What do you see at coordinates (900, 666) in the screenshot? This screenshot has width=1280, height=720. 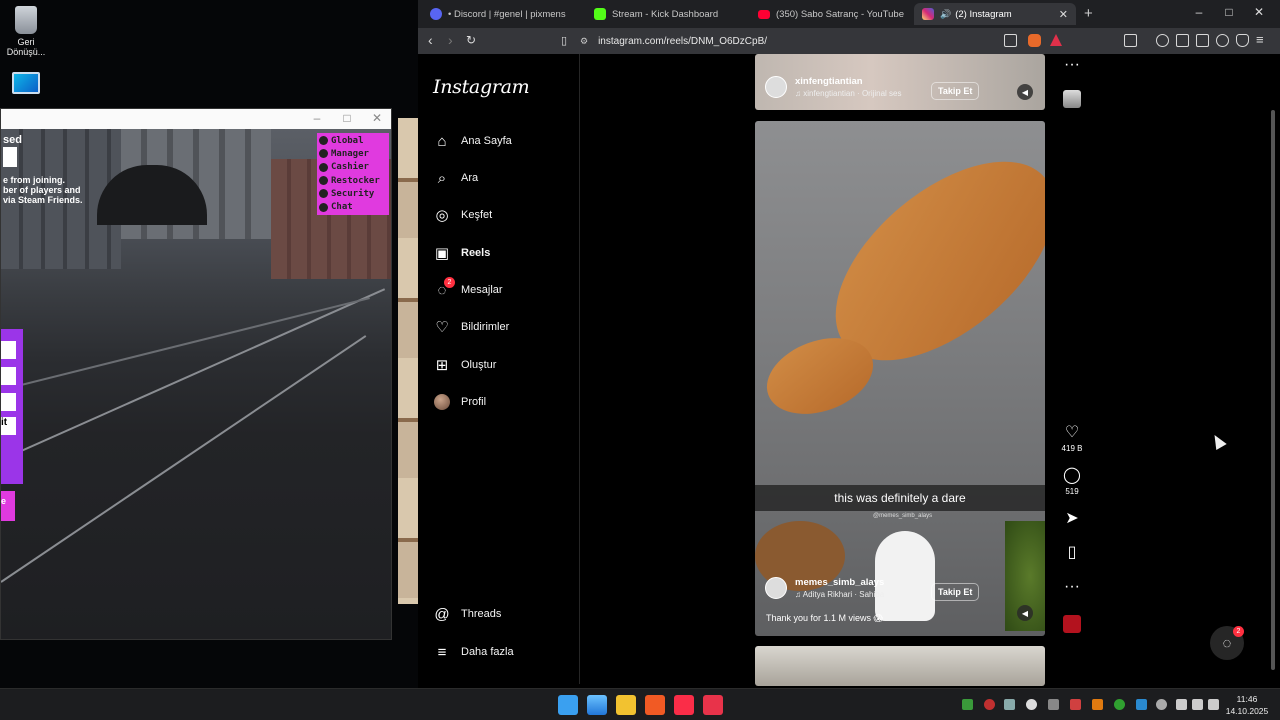 I see `reel-next` at bounding box center [900, 666].